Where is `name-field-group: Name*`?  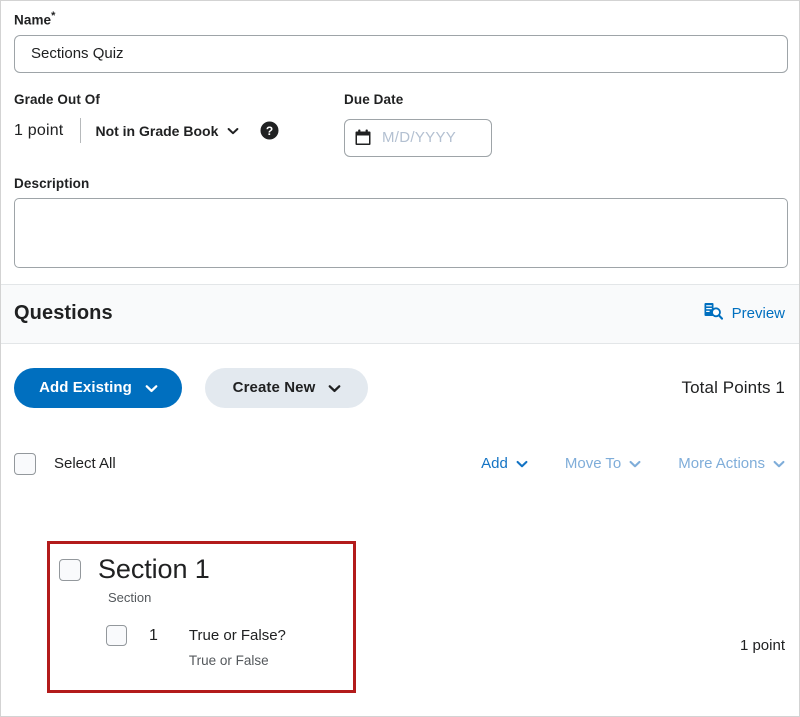
name-field-group: Name* is located at coordinates (401, 37).